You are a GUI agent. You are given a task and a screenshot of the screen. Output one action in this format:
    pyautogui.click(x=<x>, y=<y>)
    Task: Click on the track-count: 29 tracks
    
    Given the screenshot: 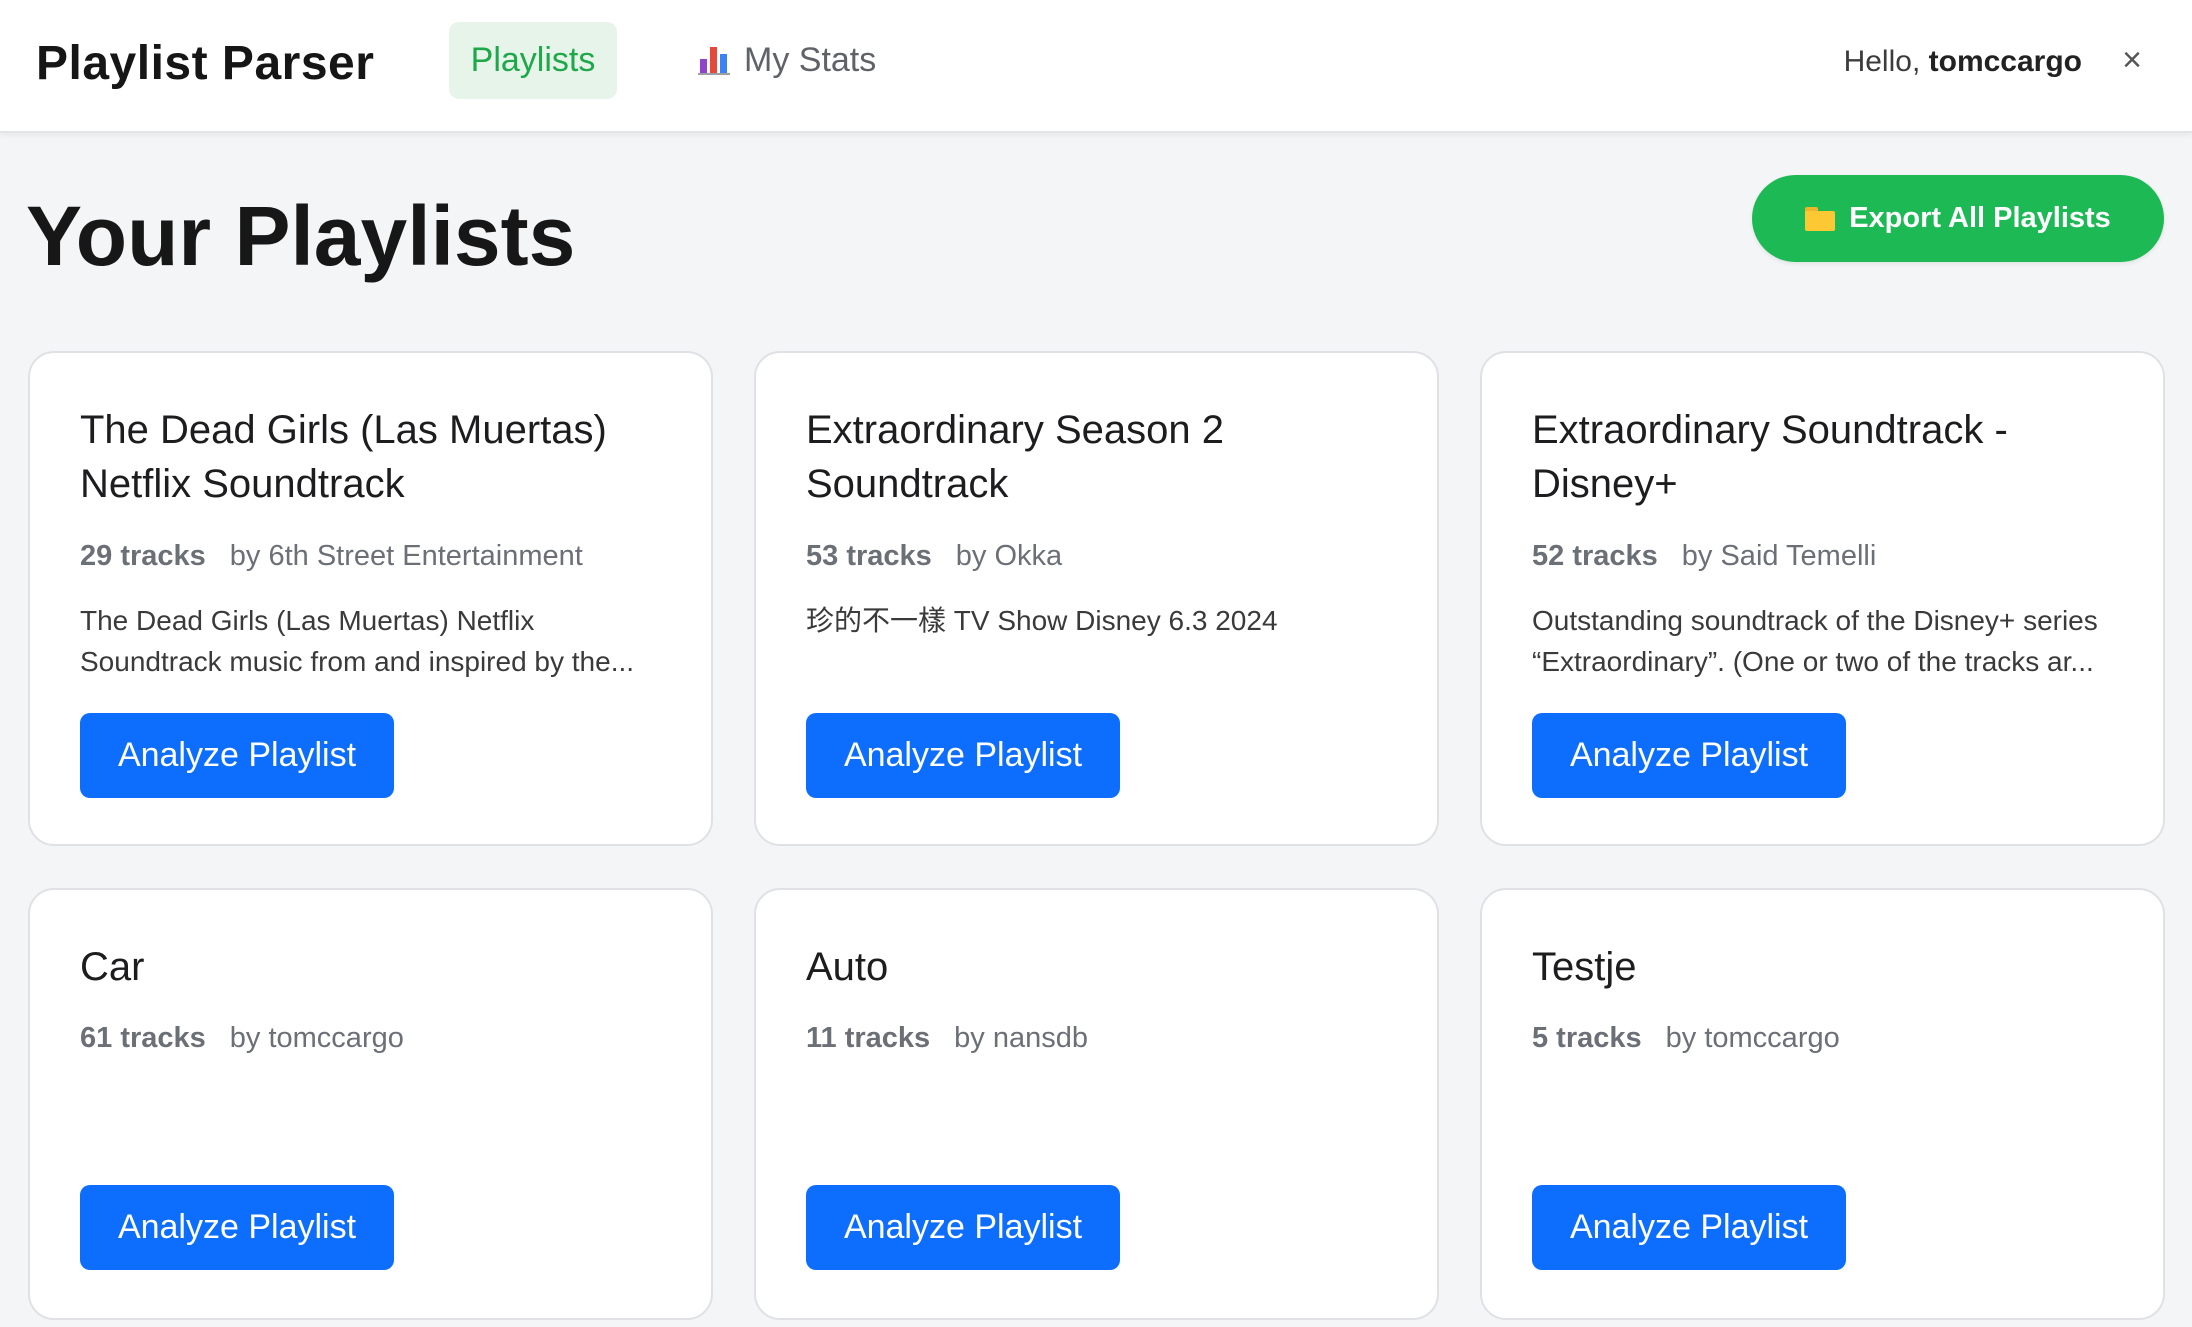 What is the action you would take?
    pyautogui.click(x=143, y=556)
    